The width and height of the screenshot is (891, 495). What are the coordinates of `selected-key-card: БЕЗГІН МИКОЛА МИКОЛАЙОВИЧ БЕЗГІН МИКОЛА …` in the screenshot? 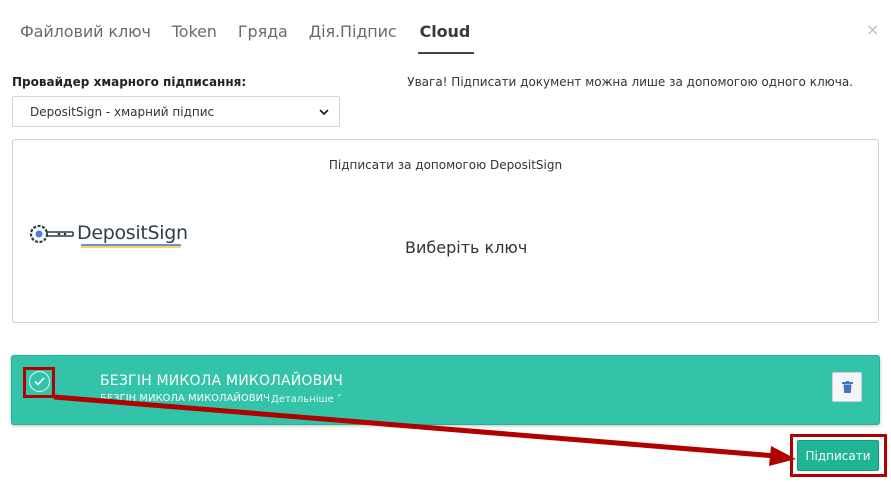 It's located at (445, 390).